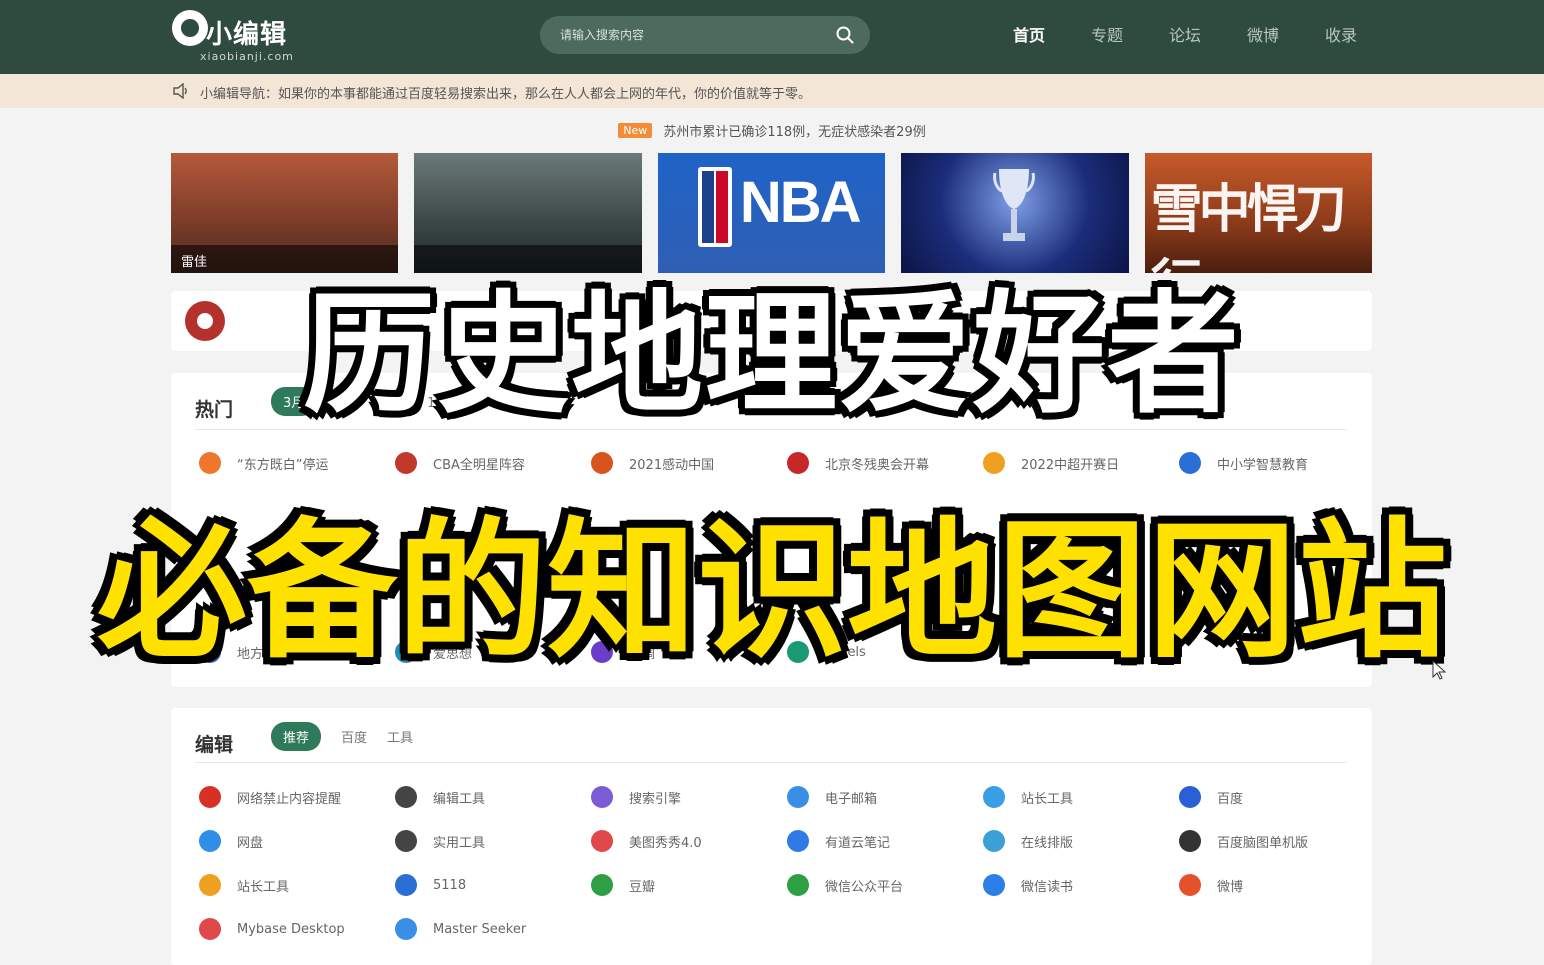 The width and height of the screenshot is (1544, 965). I want to click on link-label: 百度脑图单机版, so click(1263, 843).